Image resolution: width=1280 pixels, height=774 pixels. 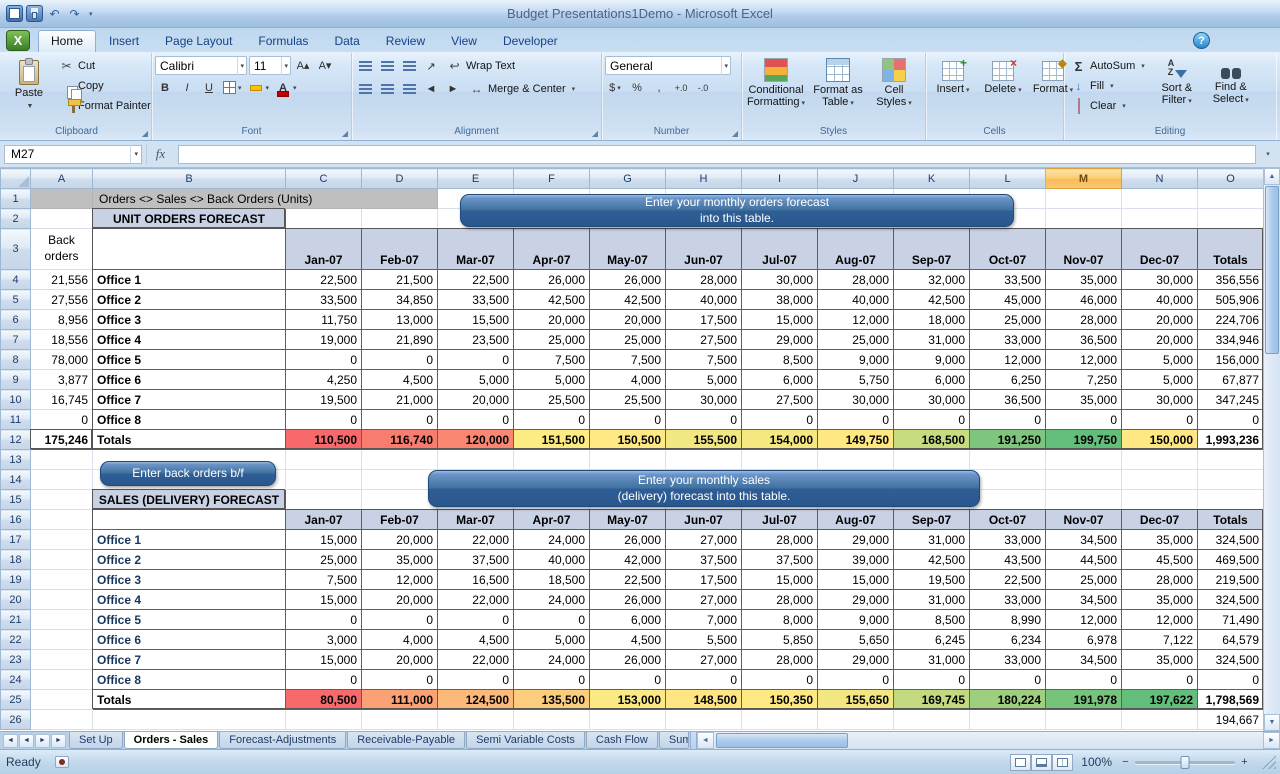 What do you see at coordinates (345, 134) in the screenshot?
I see `font-dialog-launcher-icon: ◢` at bounding box center [345, 134].